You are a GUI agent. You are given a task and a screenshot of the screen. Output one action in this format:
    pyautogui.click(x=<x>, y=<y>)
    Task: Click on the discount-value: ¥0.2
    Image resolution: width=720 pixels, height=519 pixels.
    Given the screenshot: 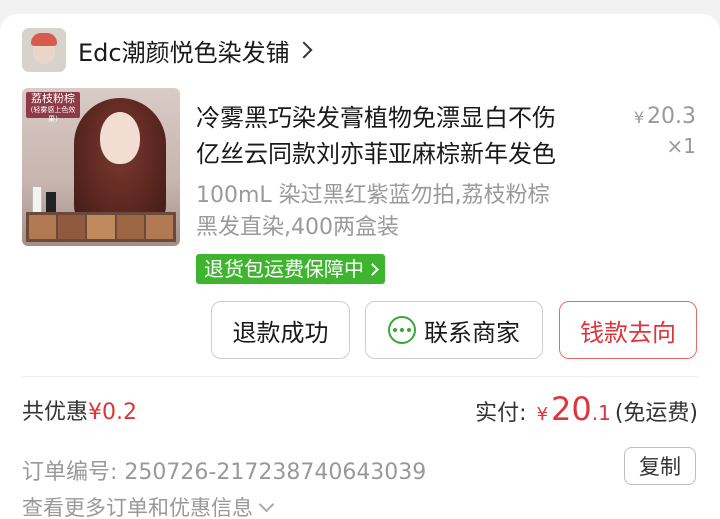 What is the action you would take?
    pyautogui.click(x=112, y=412)
    